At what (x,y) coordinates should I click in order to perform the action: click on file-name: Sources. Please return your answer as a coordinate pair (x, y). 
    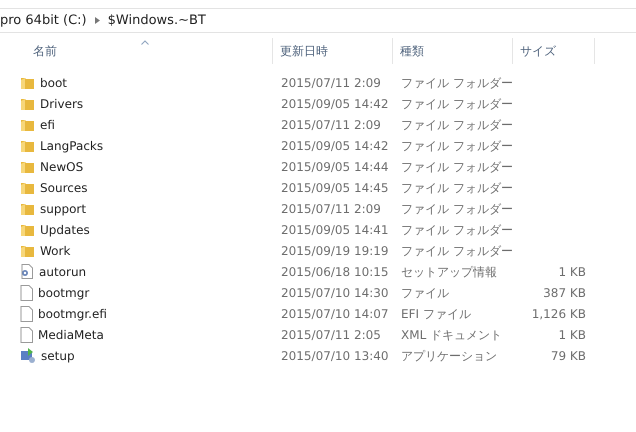
    Looking at the image, I should click on (64, 187).